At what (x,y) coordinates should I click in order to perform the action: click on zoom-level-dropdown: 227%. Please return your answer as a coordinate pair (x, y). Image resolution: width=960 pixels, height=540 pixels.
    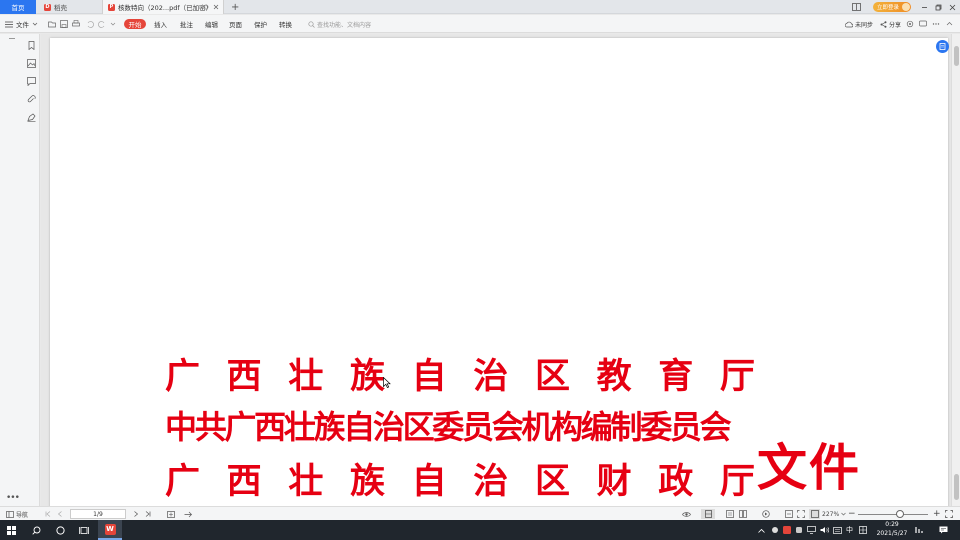
    Looking at the image, I should click on (834, 514).